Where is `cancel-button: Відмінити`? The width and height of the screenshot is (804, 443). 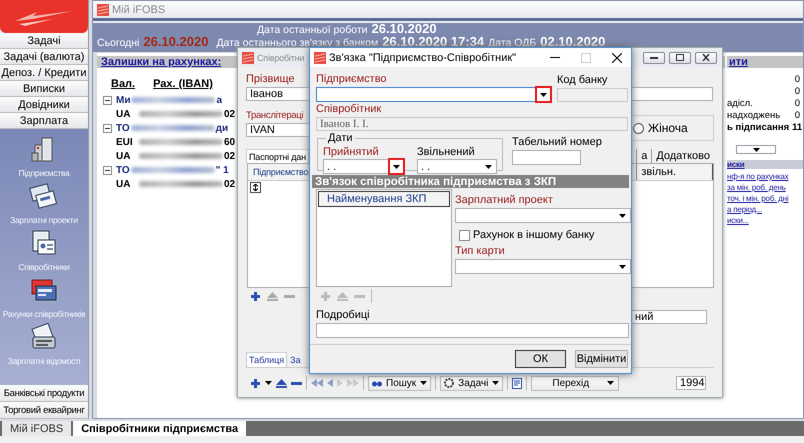
cancel-button: Відмінити is located at coordinates (601, 359).